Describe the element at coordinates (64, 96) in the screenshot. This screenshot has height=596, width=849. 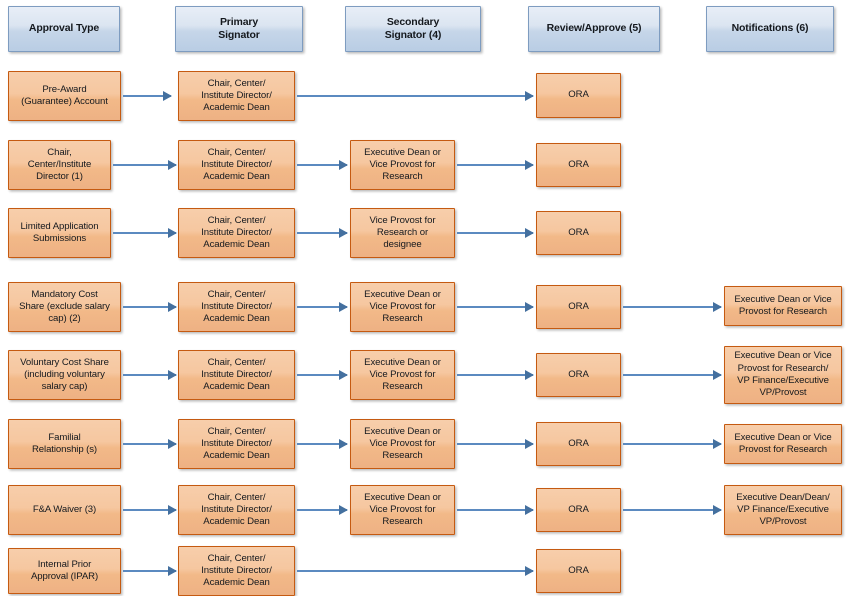
I see `approval-type-box: Pre-Award (Guarantee) Account` at that location.